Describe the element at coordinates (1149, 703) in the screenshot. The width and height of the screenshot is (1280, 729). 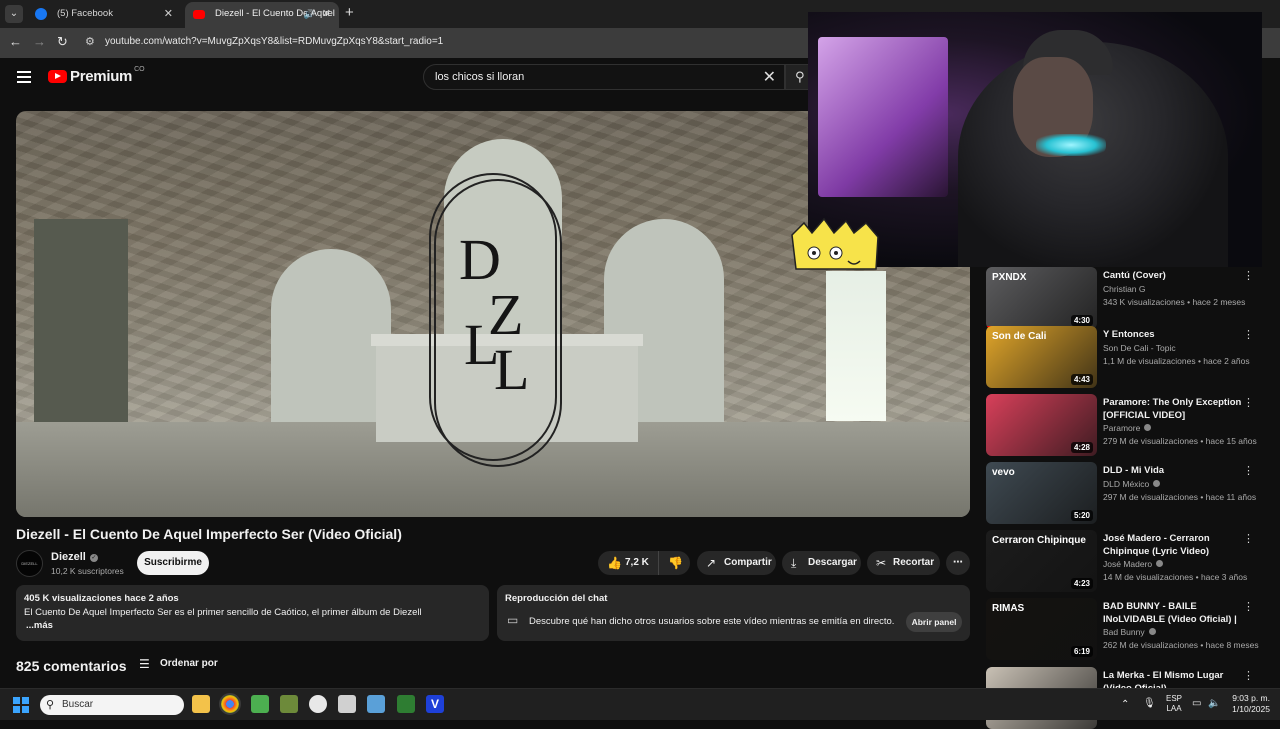
I see `microphone-icon: 🎙` at that location.